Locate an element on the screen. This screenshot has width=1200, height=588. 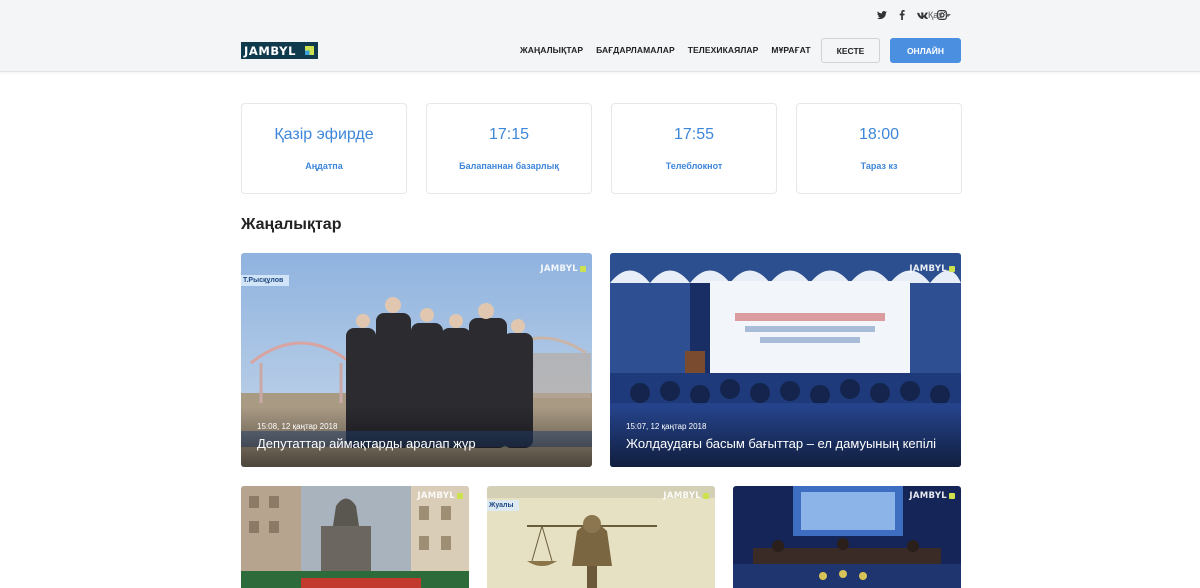
news-section-title: Жаңалықтар is located at coordinates (291, 224).